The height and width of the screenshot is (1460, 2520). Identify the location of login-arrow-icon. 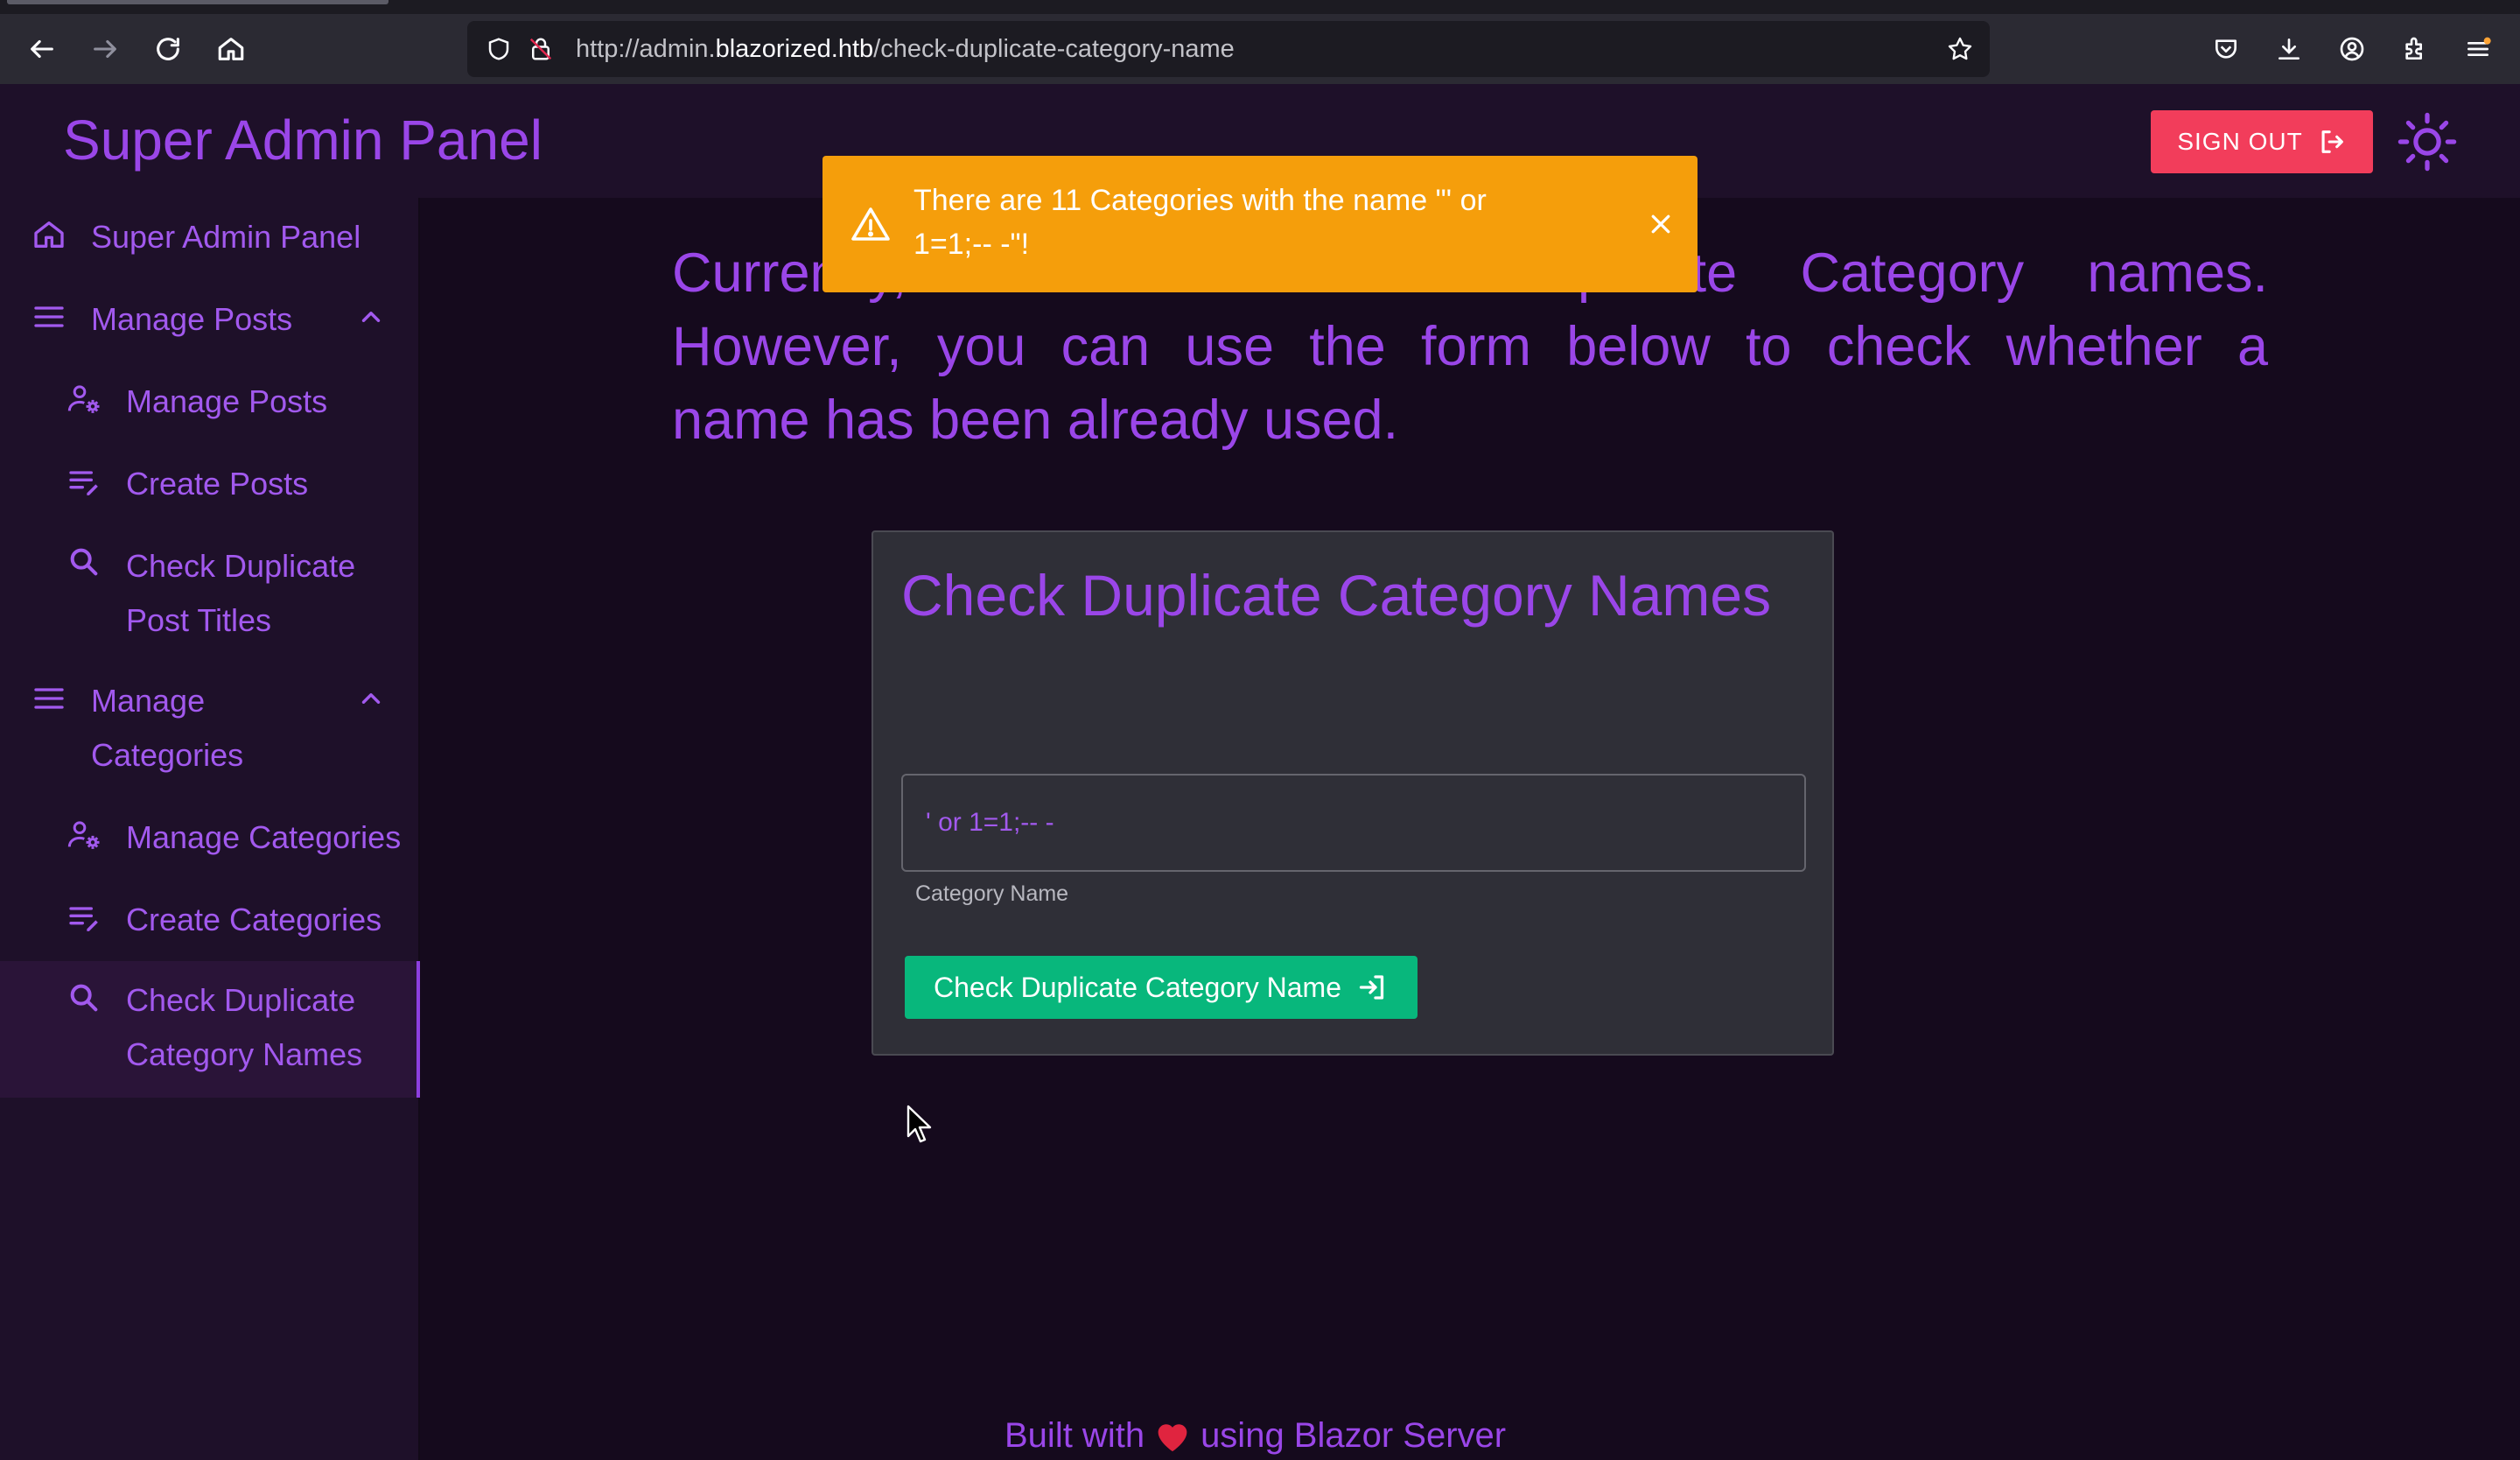
(1373, 987).